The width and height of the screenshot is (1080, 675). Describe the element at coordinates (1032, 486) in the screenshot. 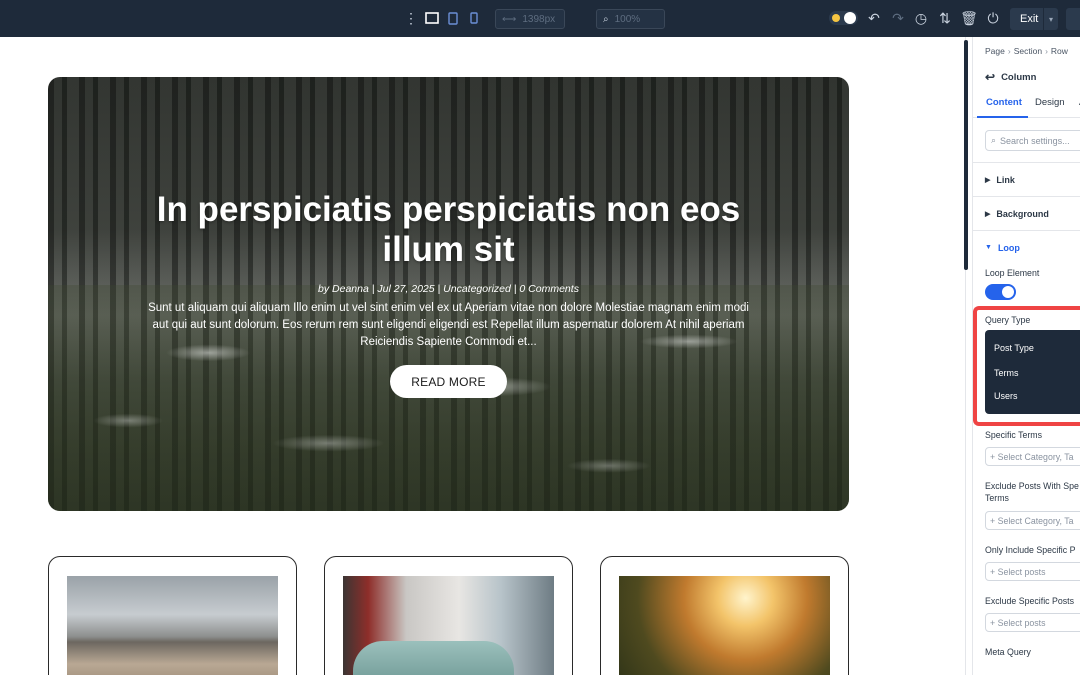

I see `exclude-terms-label: Exclude Posts With Spe` at that location.